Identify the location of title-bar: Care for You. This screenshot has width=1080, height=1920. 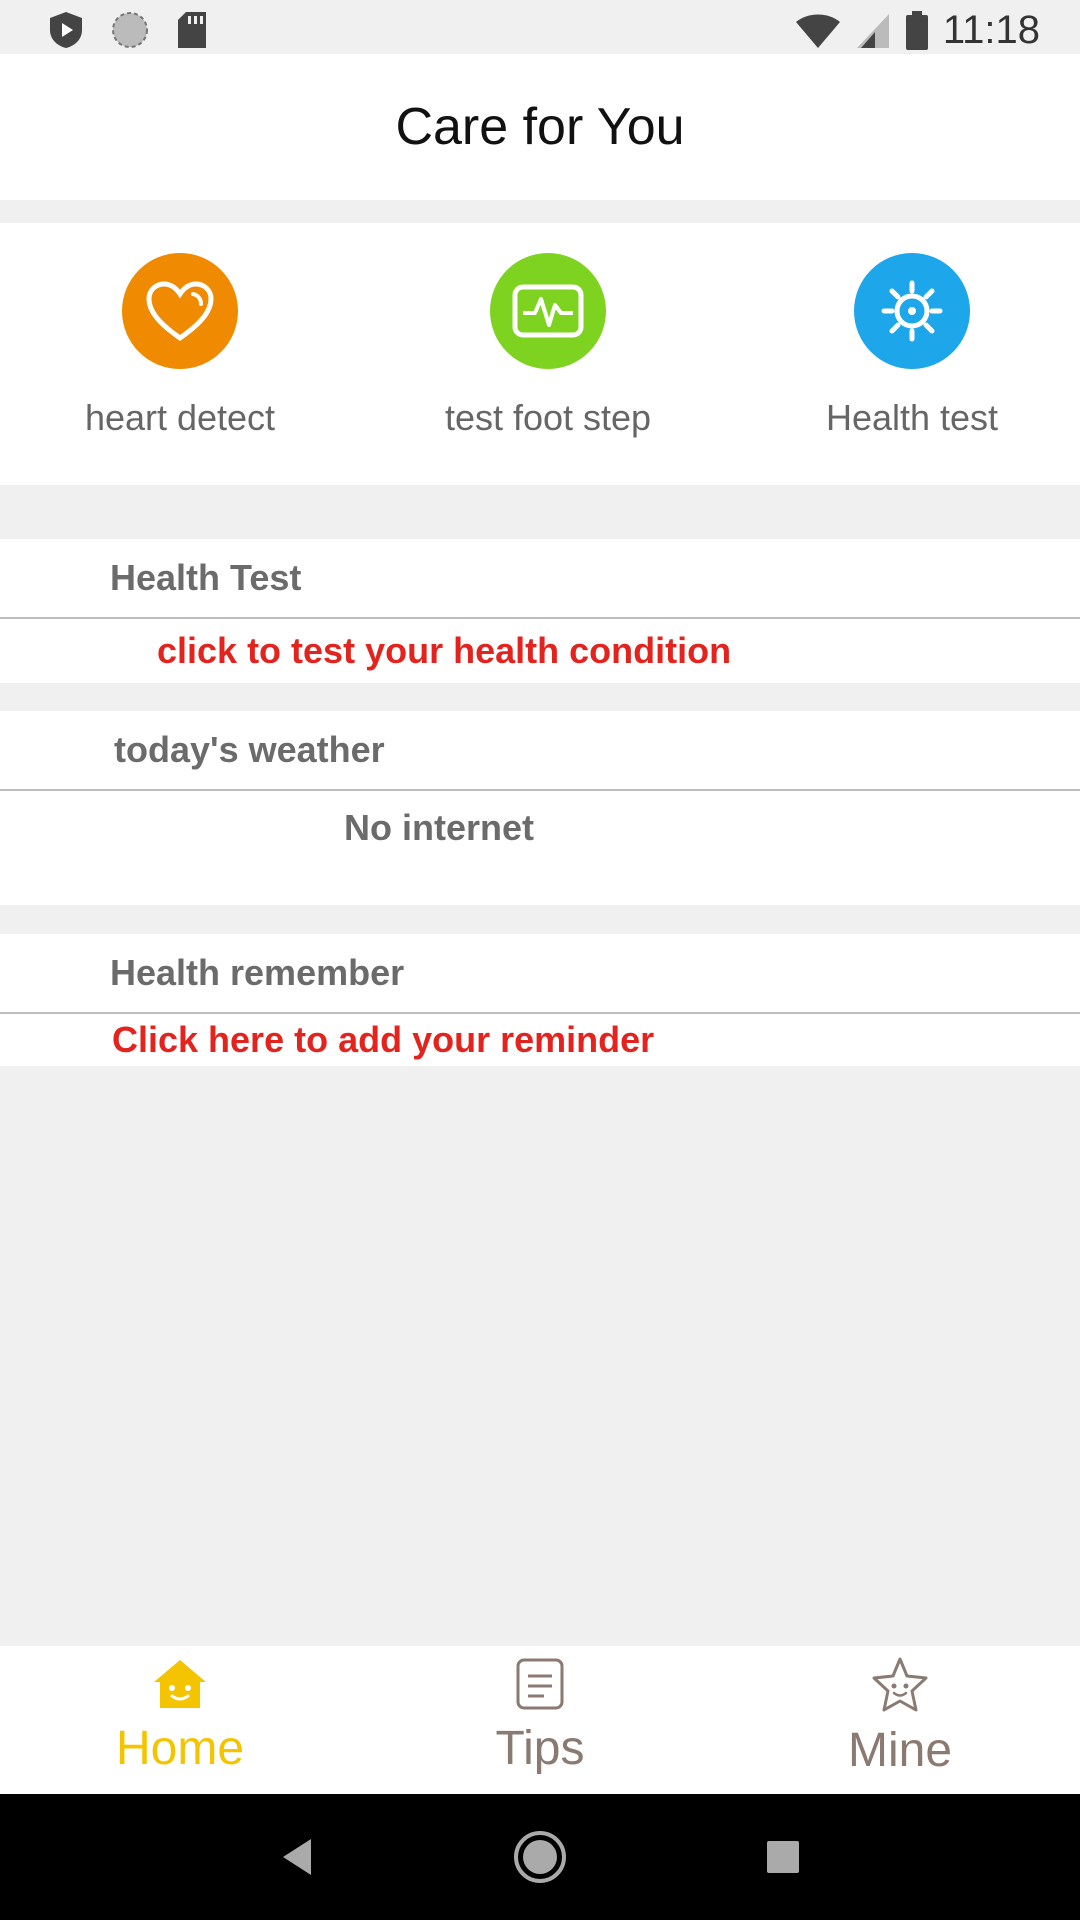
(540, 127).